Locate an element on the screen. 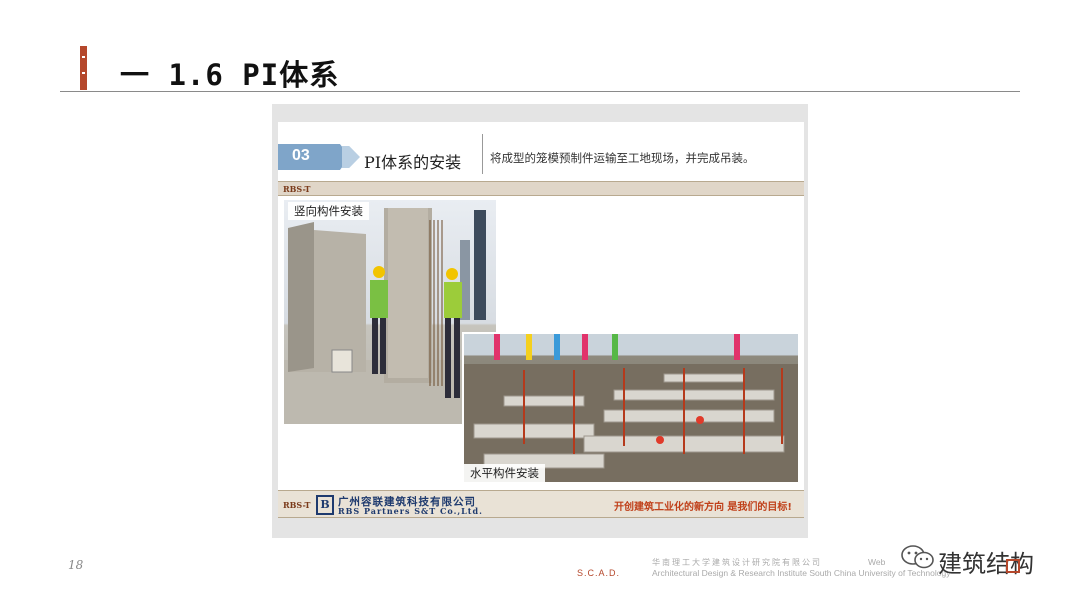  vertical-photo-caption: 竖向构件安装 is located at coordinates (328, 211).